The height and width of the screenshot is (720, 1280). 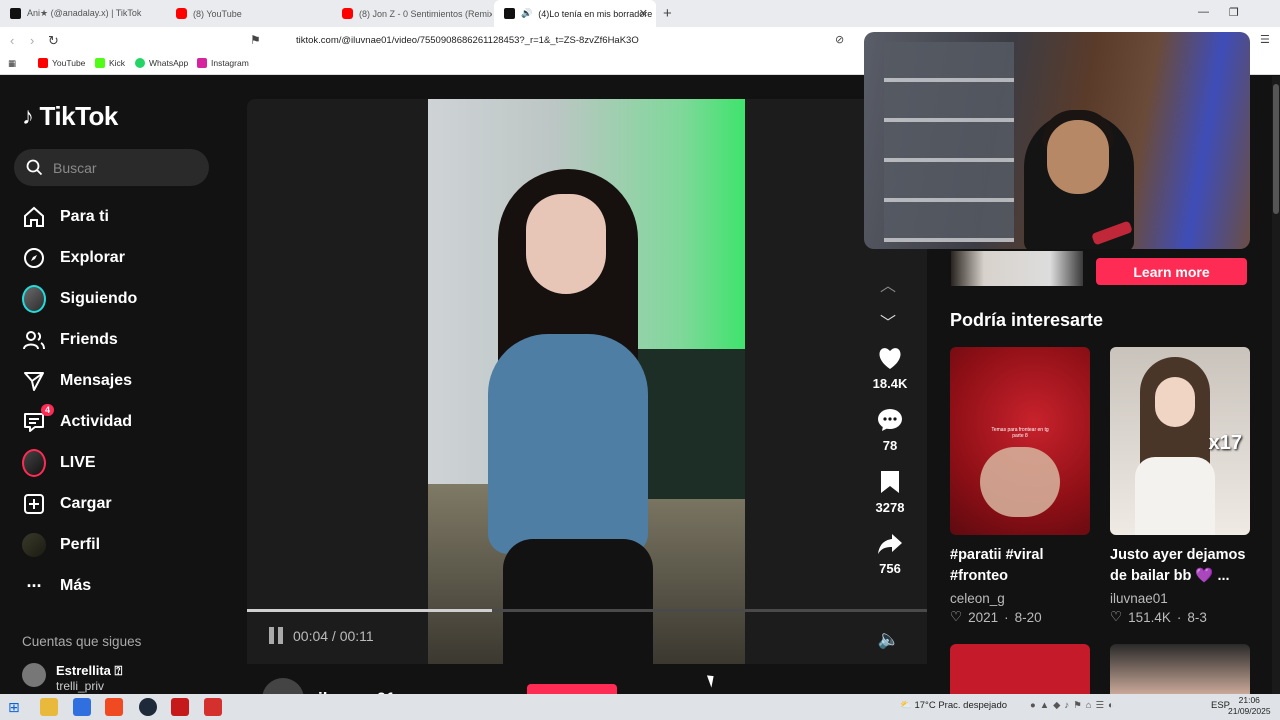 I want to click on nav-label: Perfil, so click(x=80, y=544).